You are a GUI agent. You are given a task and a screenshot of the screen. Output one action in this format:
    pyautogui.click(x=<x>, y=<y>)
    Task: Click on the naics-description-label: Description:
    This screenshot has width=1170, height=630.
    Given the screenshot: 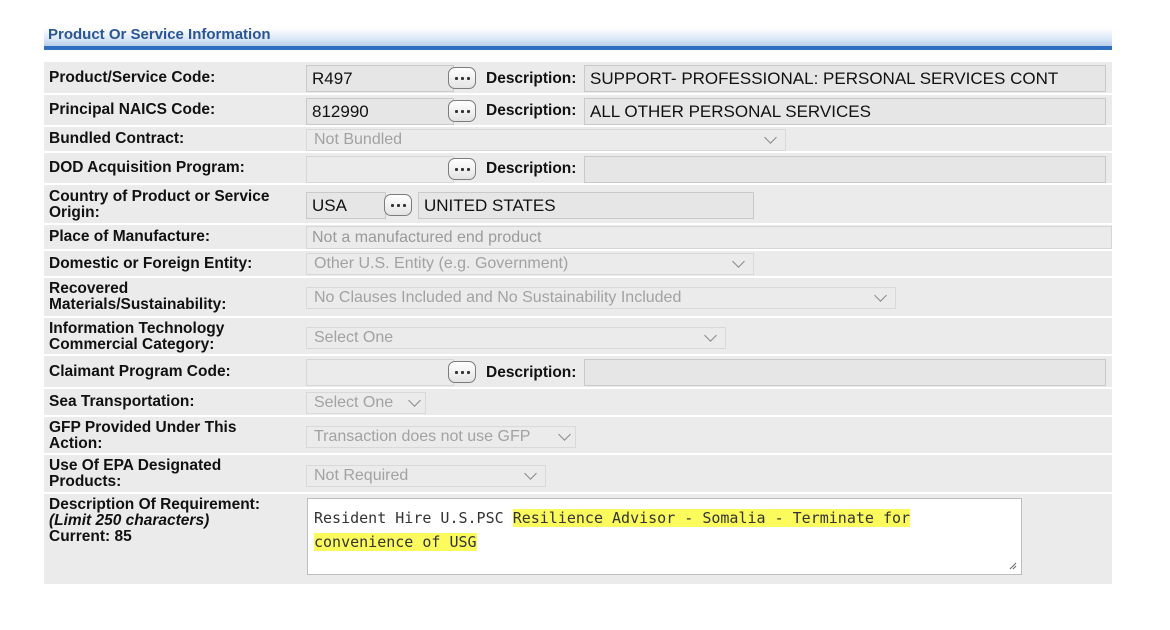 What is the action you would take?
    pyautogui.click(x=531, y=110)
    